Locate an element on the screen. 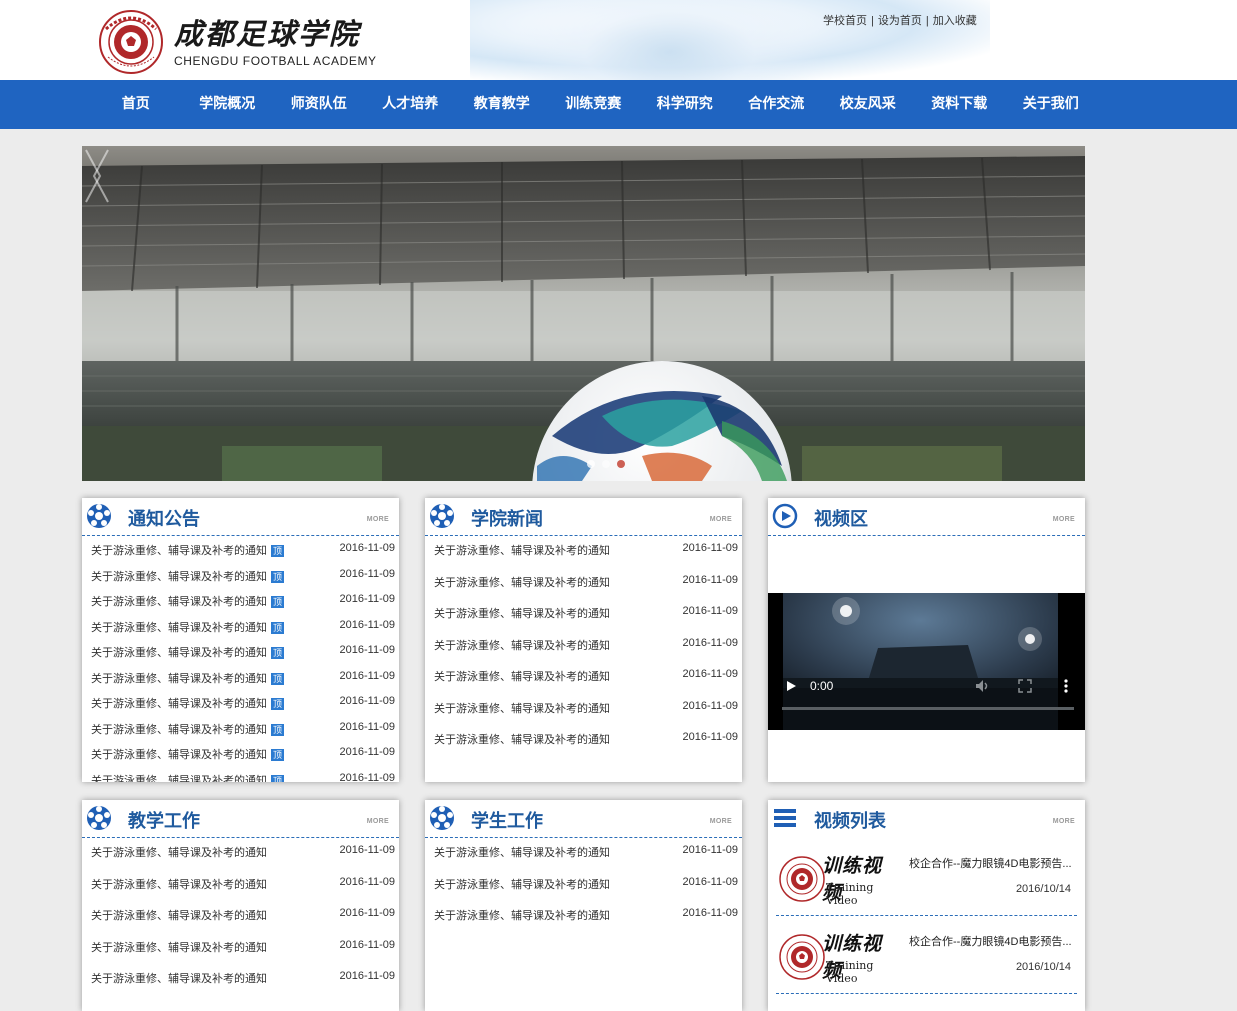  nav-item-training: 训练竞赛 is located at coordinates (594, 104).